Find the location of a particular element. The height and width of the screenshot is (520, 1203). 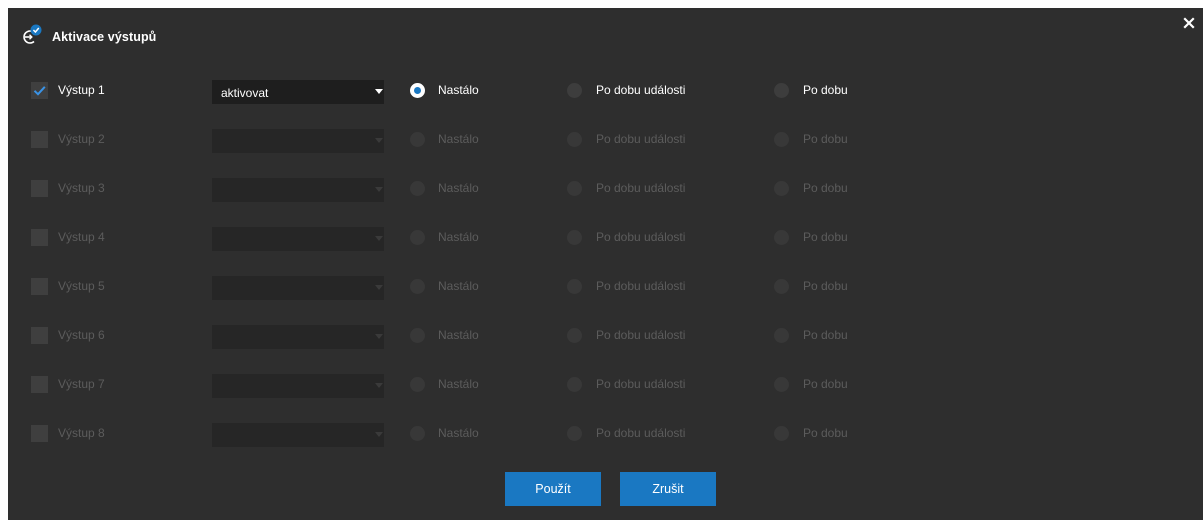

output-4-mode-event-duration-label: Po dobu události is located at coordinates (641, 237).